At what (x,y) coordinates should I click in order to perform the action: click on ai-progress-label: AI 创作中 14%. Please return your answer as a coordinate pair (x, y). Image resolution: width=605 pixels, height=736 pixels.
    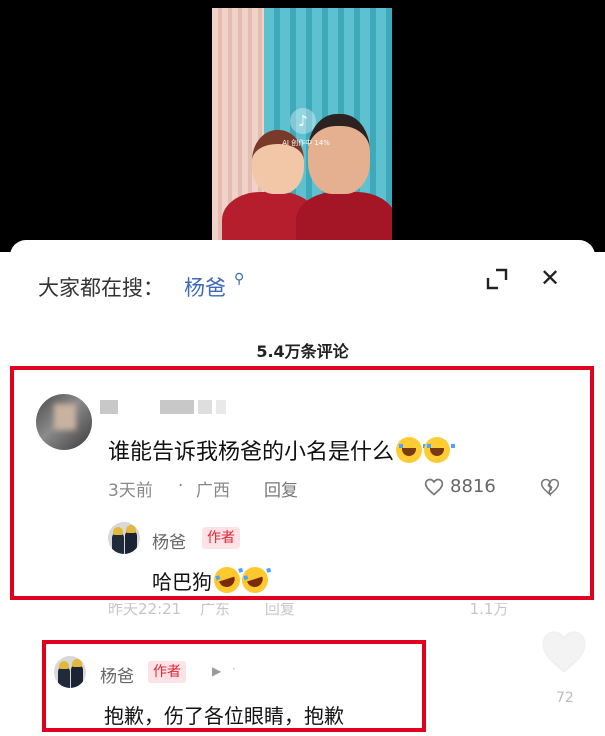
    Looking at the image, I should click on (306, 143).